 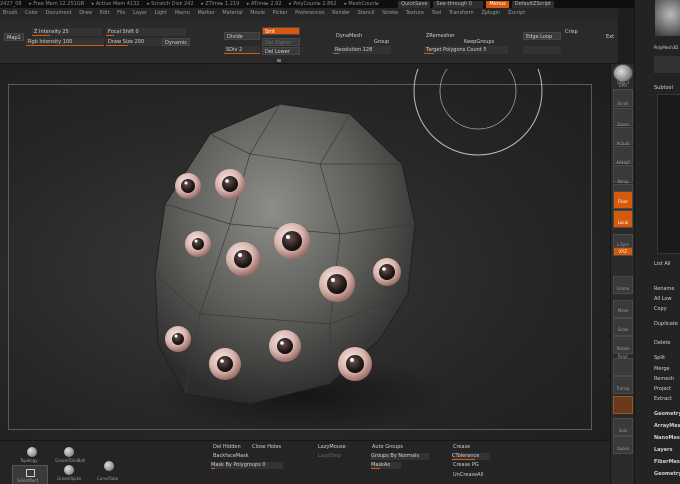 What do you see at coordinates (341, 13) in the screenshot?
I see `menu-render: Render` at bounding box center [341, 13].